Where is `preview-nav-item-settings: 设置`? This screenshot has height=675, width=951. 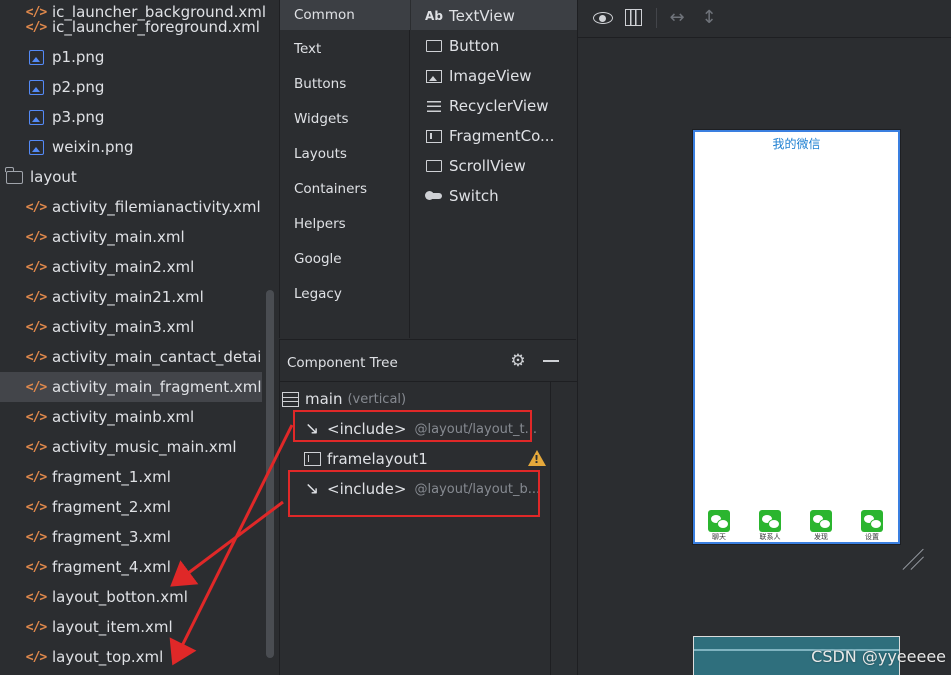 preview-nav-item-settings: 设置 is located at coordinates (872, 526).